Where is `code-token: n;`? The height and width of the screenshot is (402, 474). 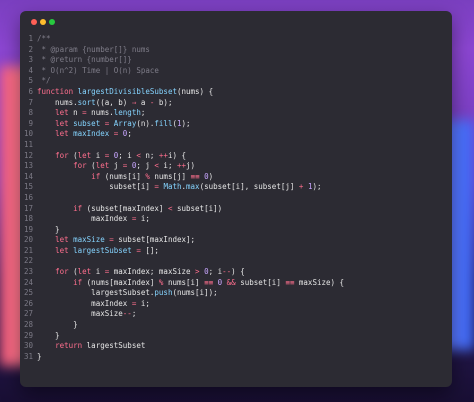 code-token: n; is located at coordinates (149, 155).